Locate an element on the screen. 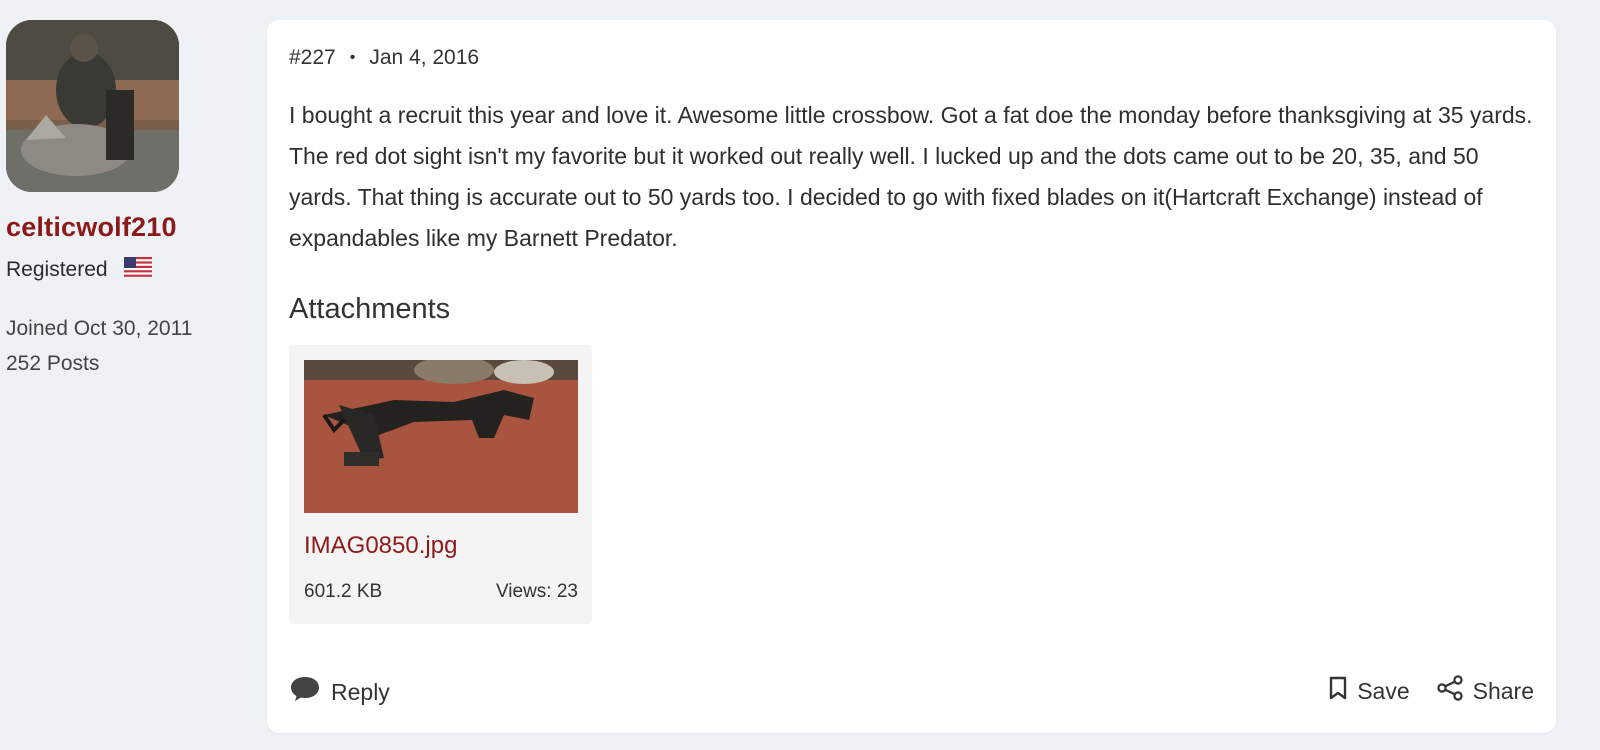 This screenshot has width=1600, height=750. attachment-item: IMAG0850.jpg 601.2 KB Views: 23 is located at coordinates (440, 484).